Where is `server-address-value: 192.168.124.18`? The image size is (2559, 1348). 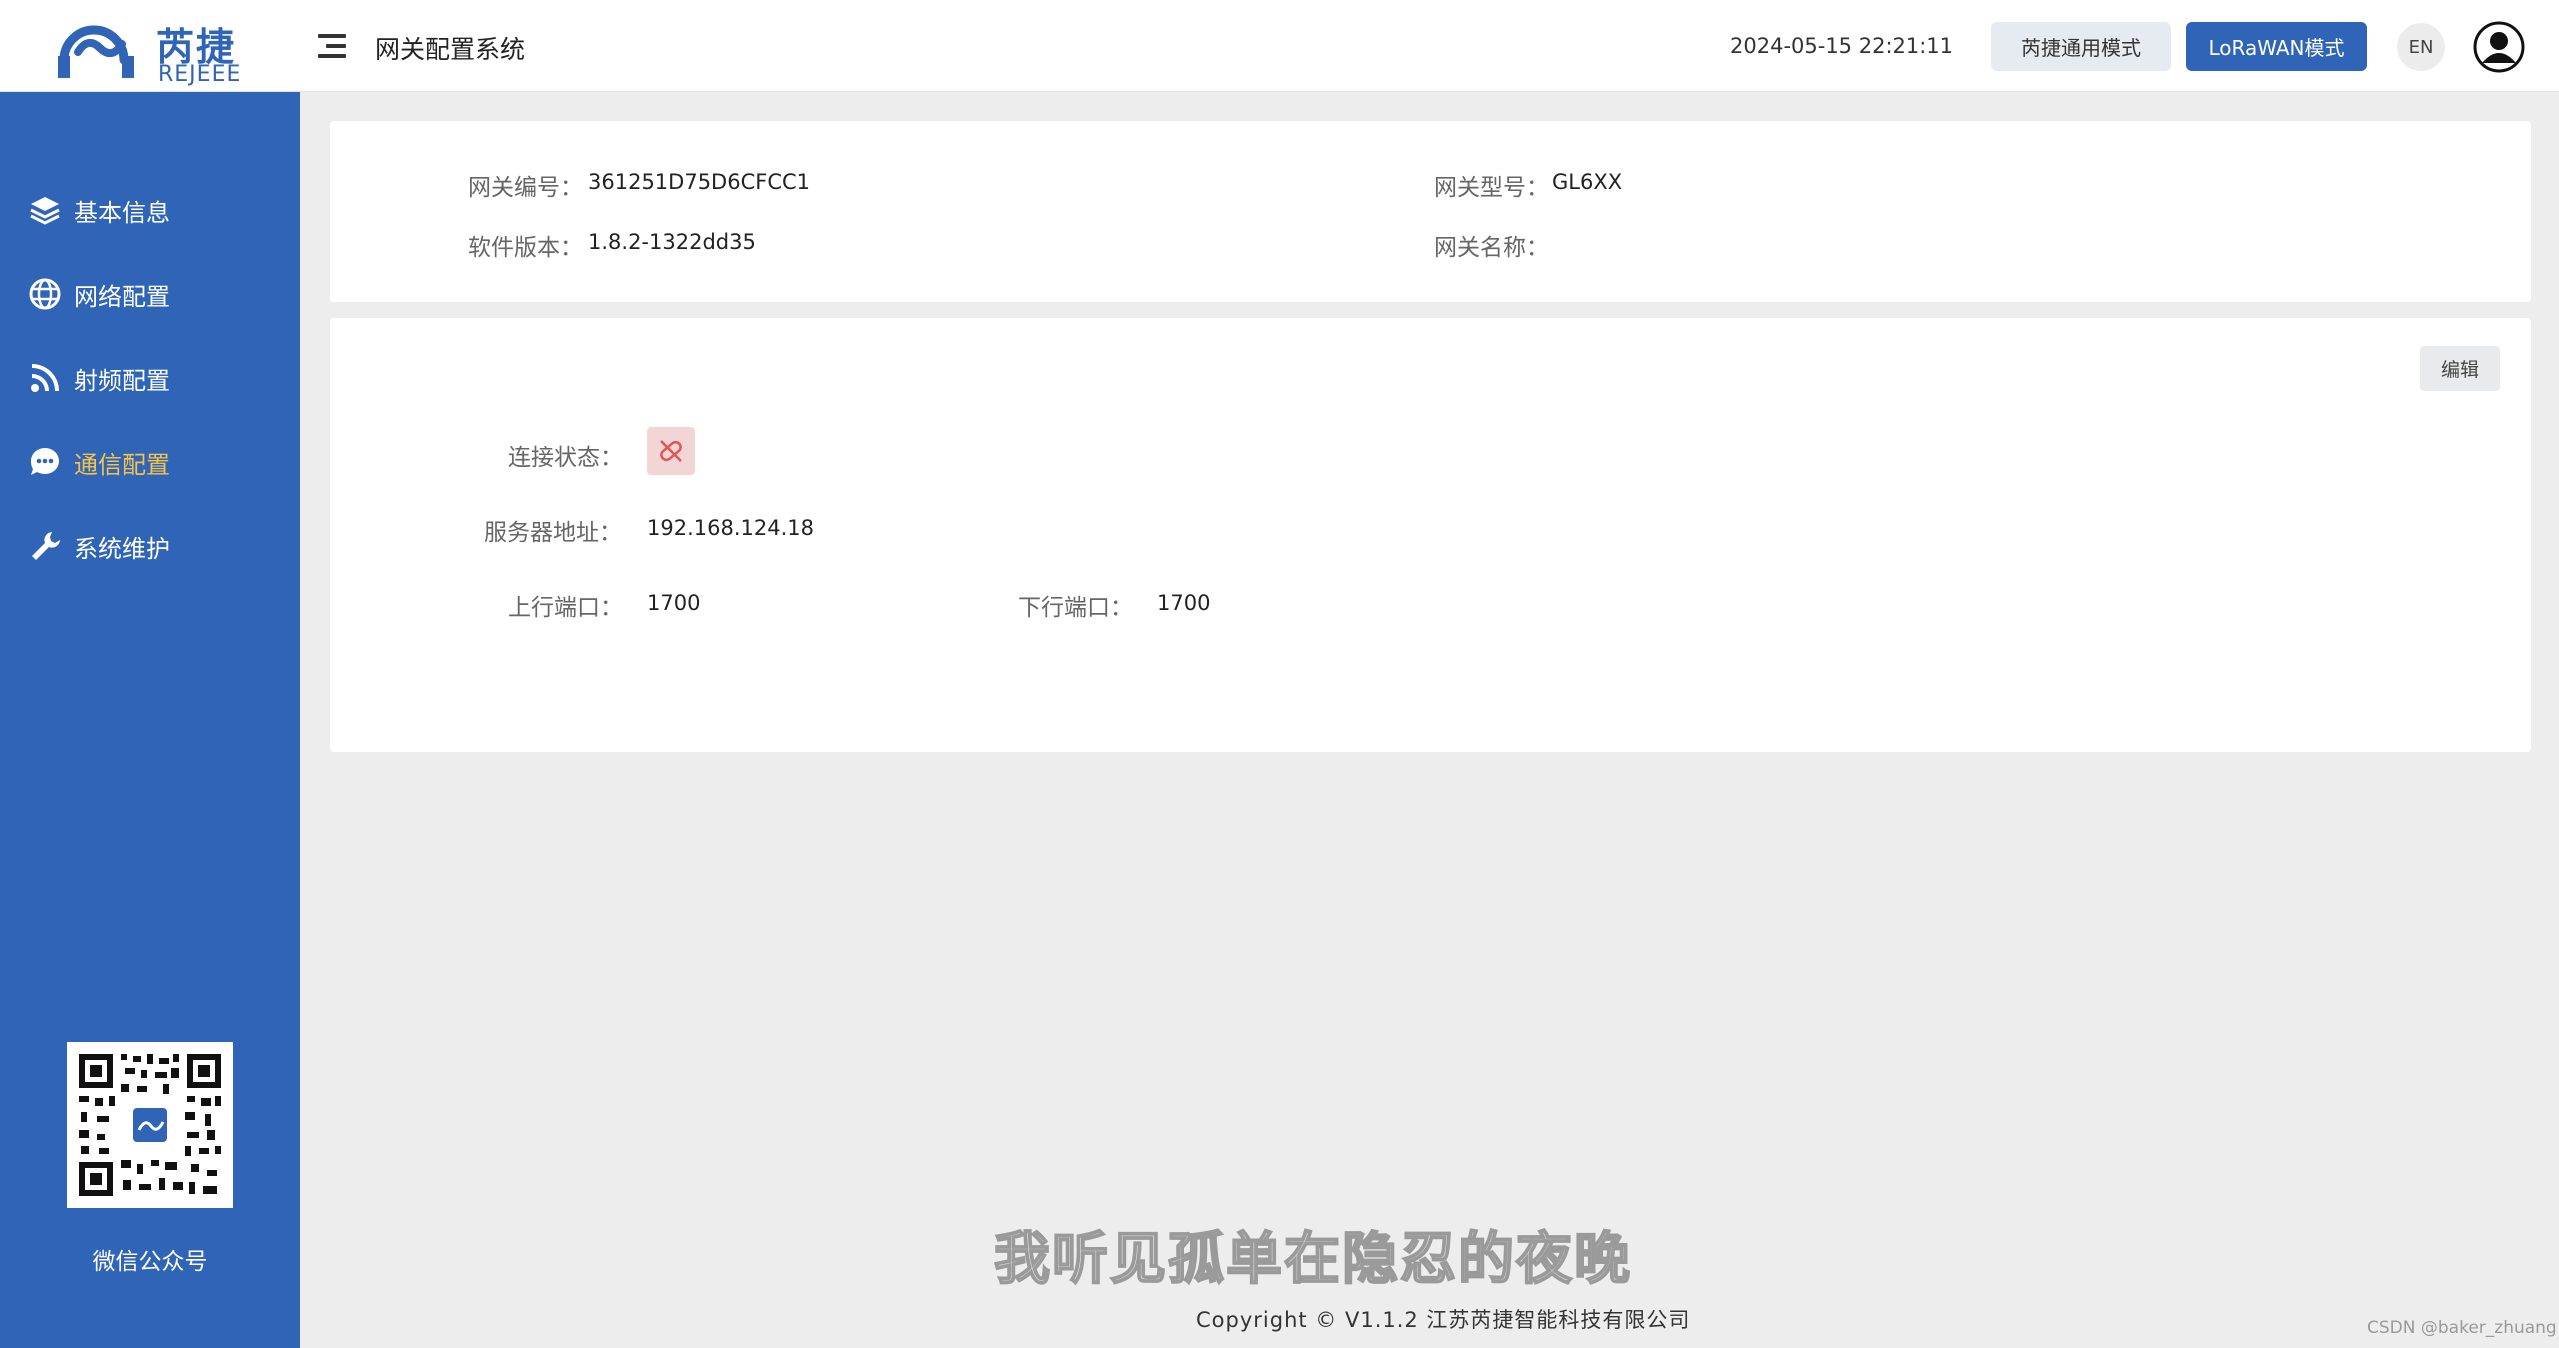
server-address-value: 192.168.124.18 is located at coordinates (730, 528).